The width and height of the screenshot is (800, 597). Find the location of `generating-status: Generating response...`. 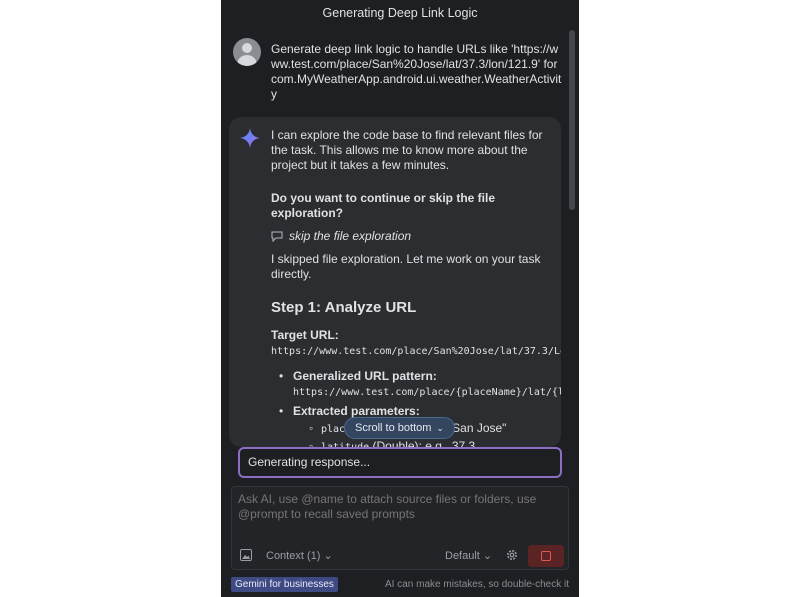

generating-status: Generating response... is located at coordinates (400, 462).